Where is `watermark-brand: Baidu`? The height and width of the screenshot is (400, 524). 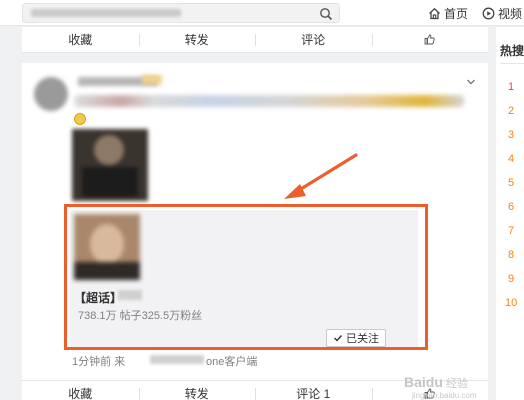 watermark-brand: Baidu is located at coordinates (423, 382).